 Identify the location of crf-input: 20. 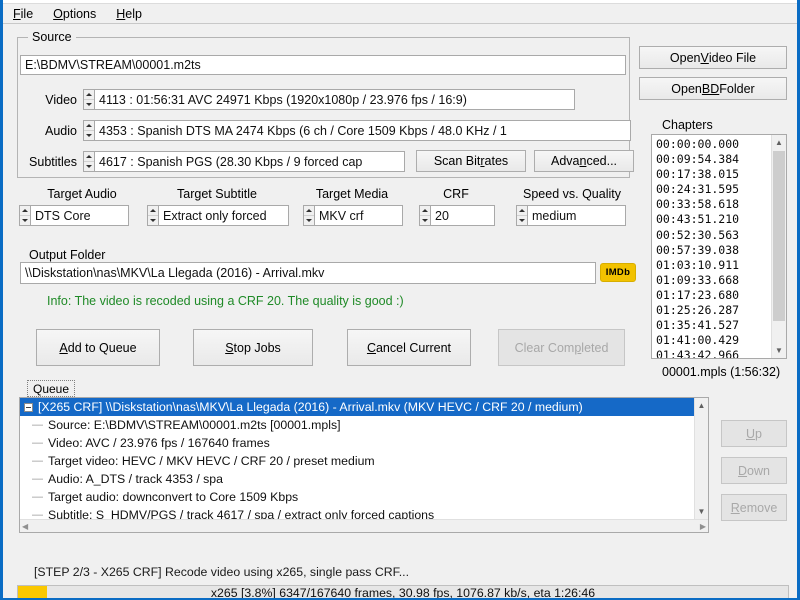
(462, 215).